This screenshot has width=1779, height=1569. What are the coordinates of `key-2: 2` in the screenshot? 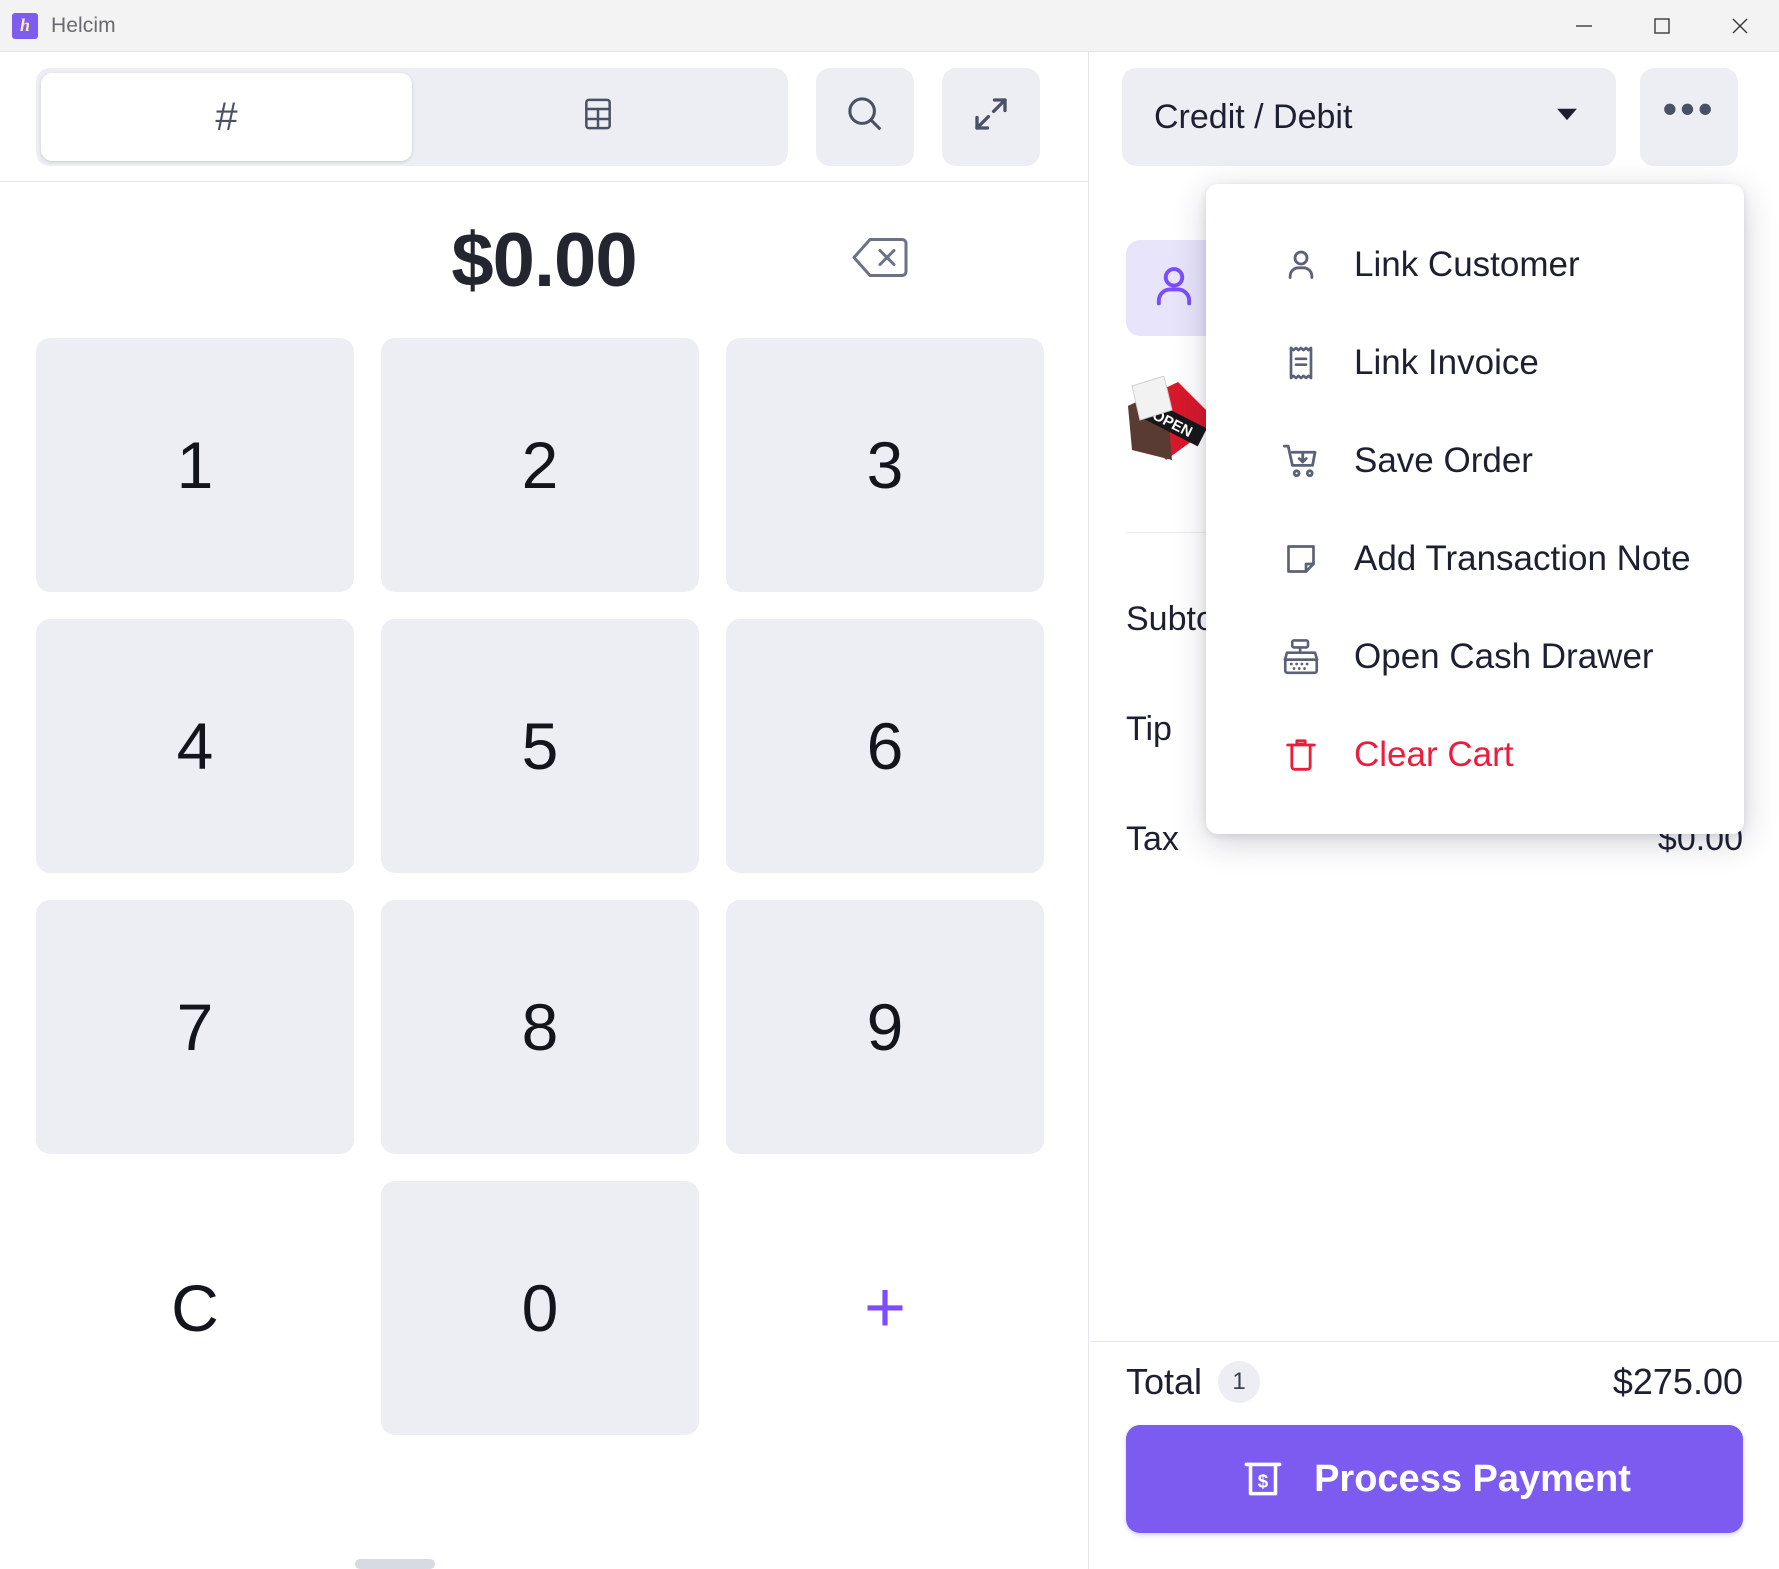 It's located at (540, 465).